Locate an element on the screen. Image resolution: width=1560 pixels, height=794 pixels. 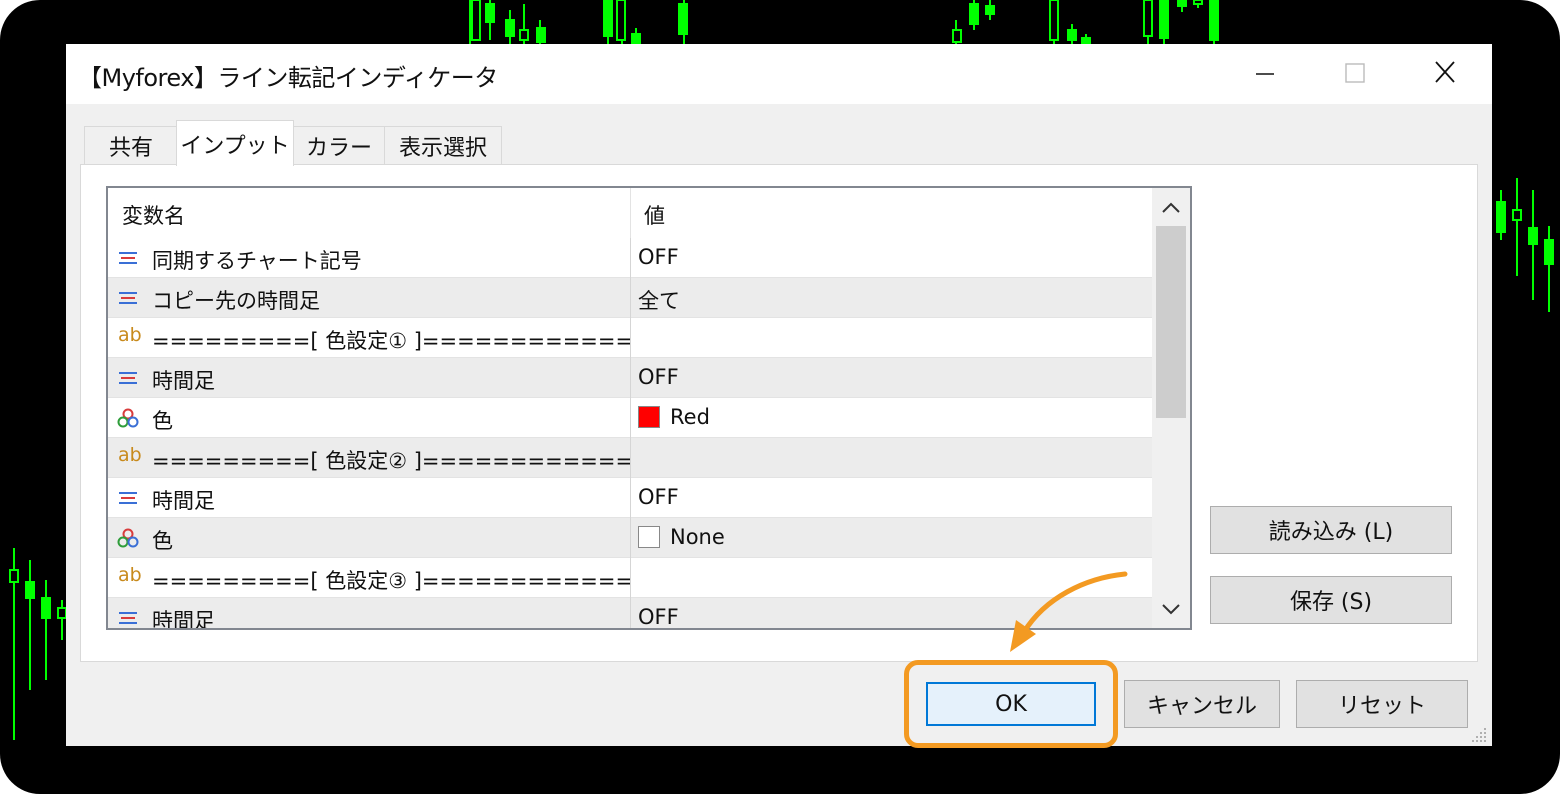
table-row: 同期するチャート記号 OFF is located at coordinates (630, 258).